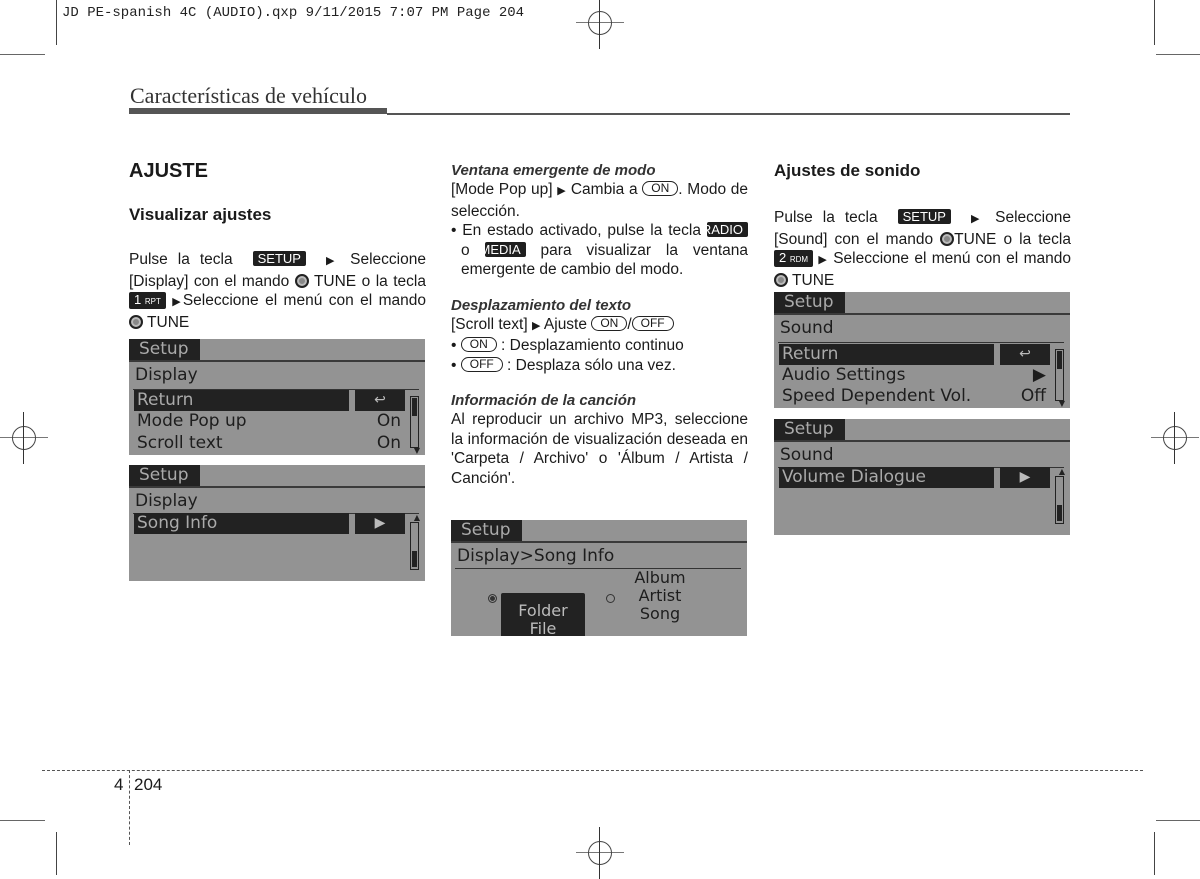 Image resolution: width=1200 pixels, height=879 pixels. What do you see at coordinates (563, 365) in the screenshot?
I see `list-item: • OFF : Desplaza sólo una vez.` at bounding box center [563, 365].